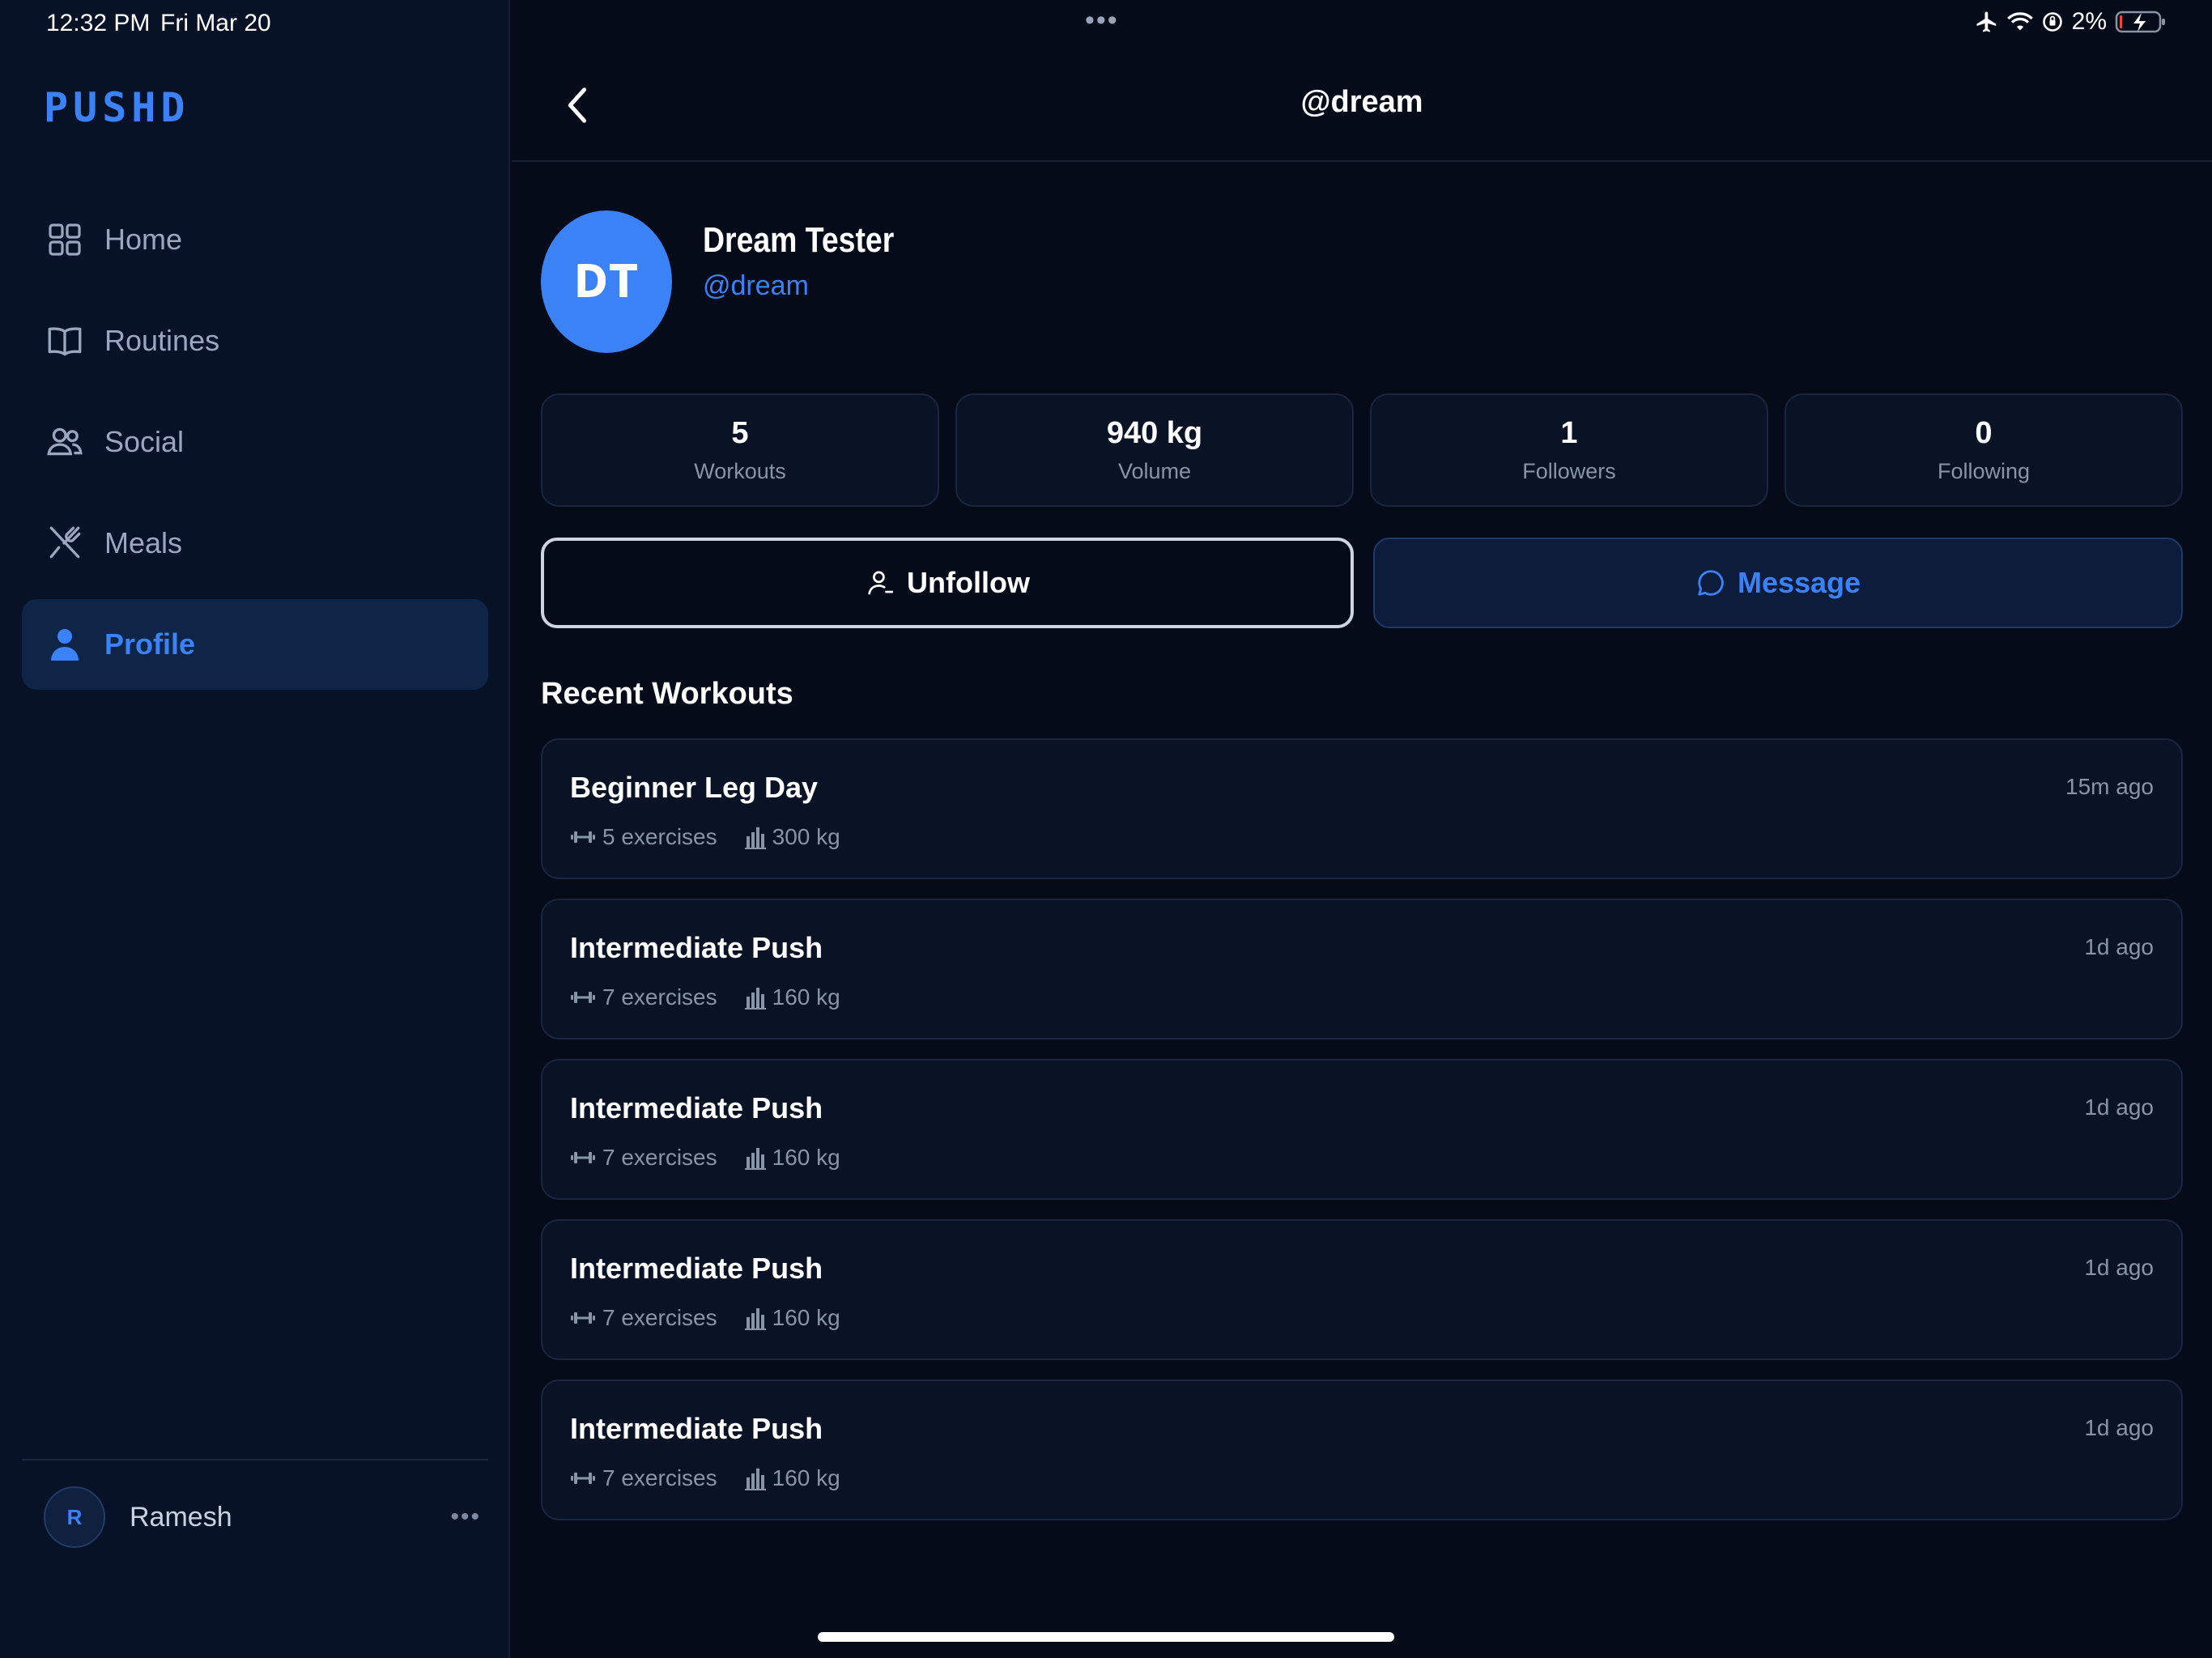  Describe the element at coordinates (144, 441) in the screenshot. I see `sidebar-item-label: Social` at that location.